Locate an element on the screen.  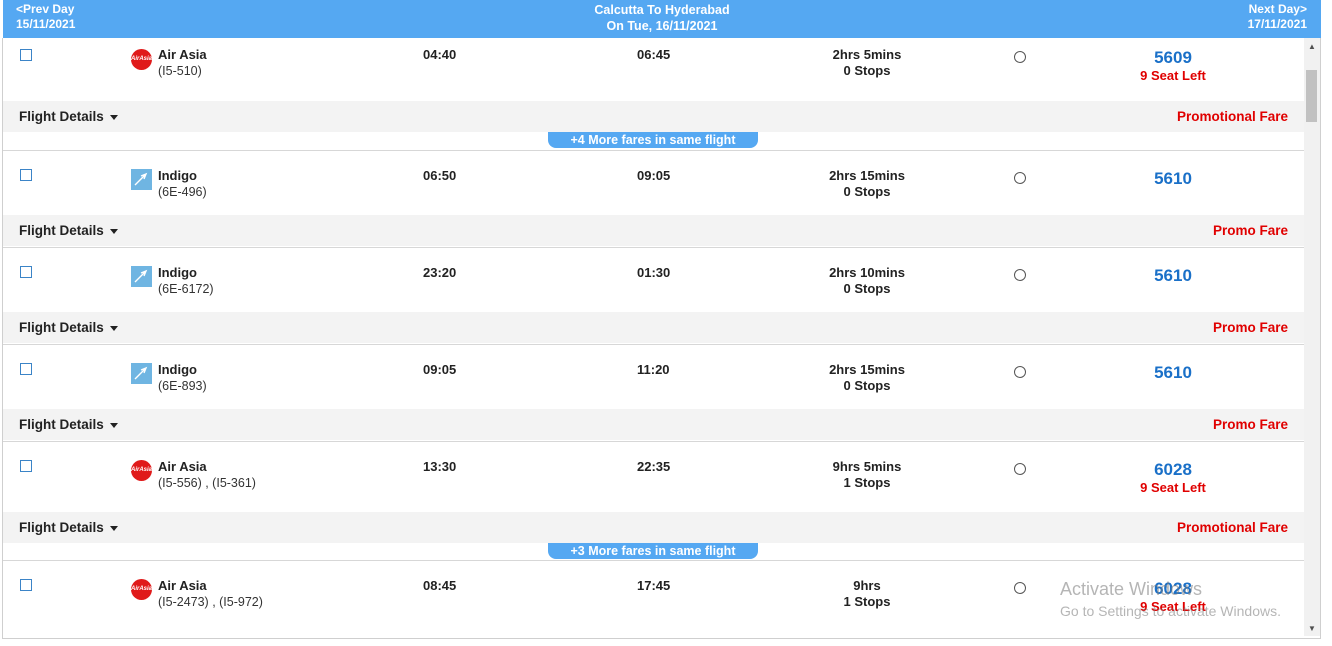
departure-time: 13:30 is located at coordinates (440, 466).